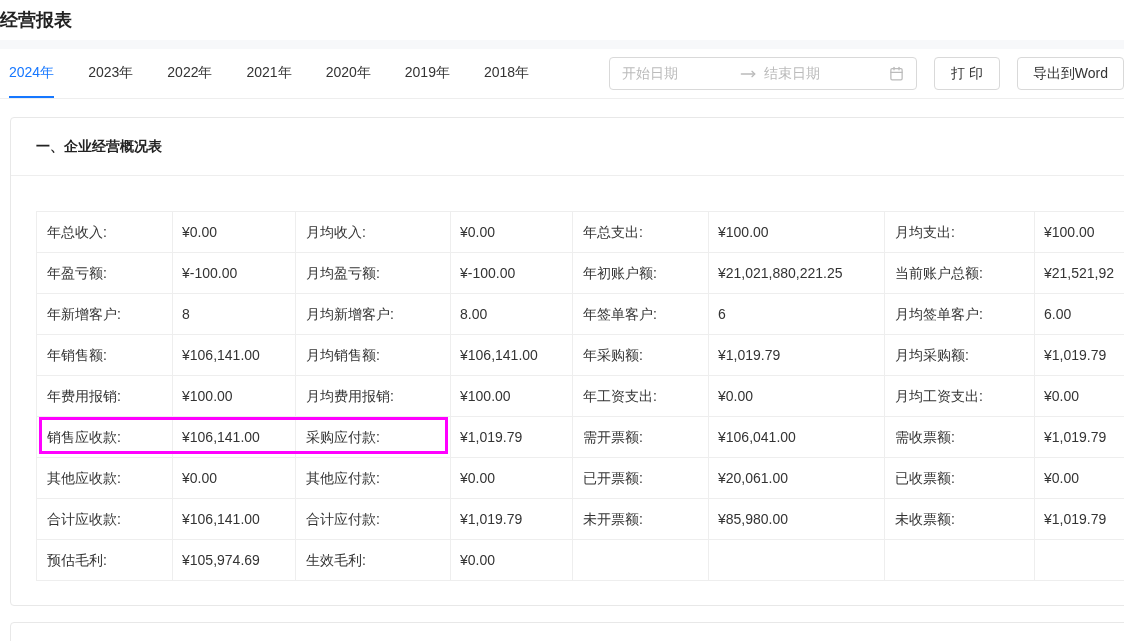 The width and height of the screenshot is (1124, 641). What do you see at coordinates (221, 559) in the screenshot?
I see `field-value: ¥105,974.69` at bounding box center [221, 559].